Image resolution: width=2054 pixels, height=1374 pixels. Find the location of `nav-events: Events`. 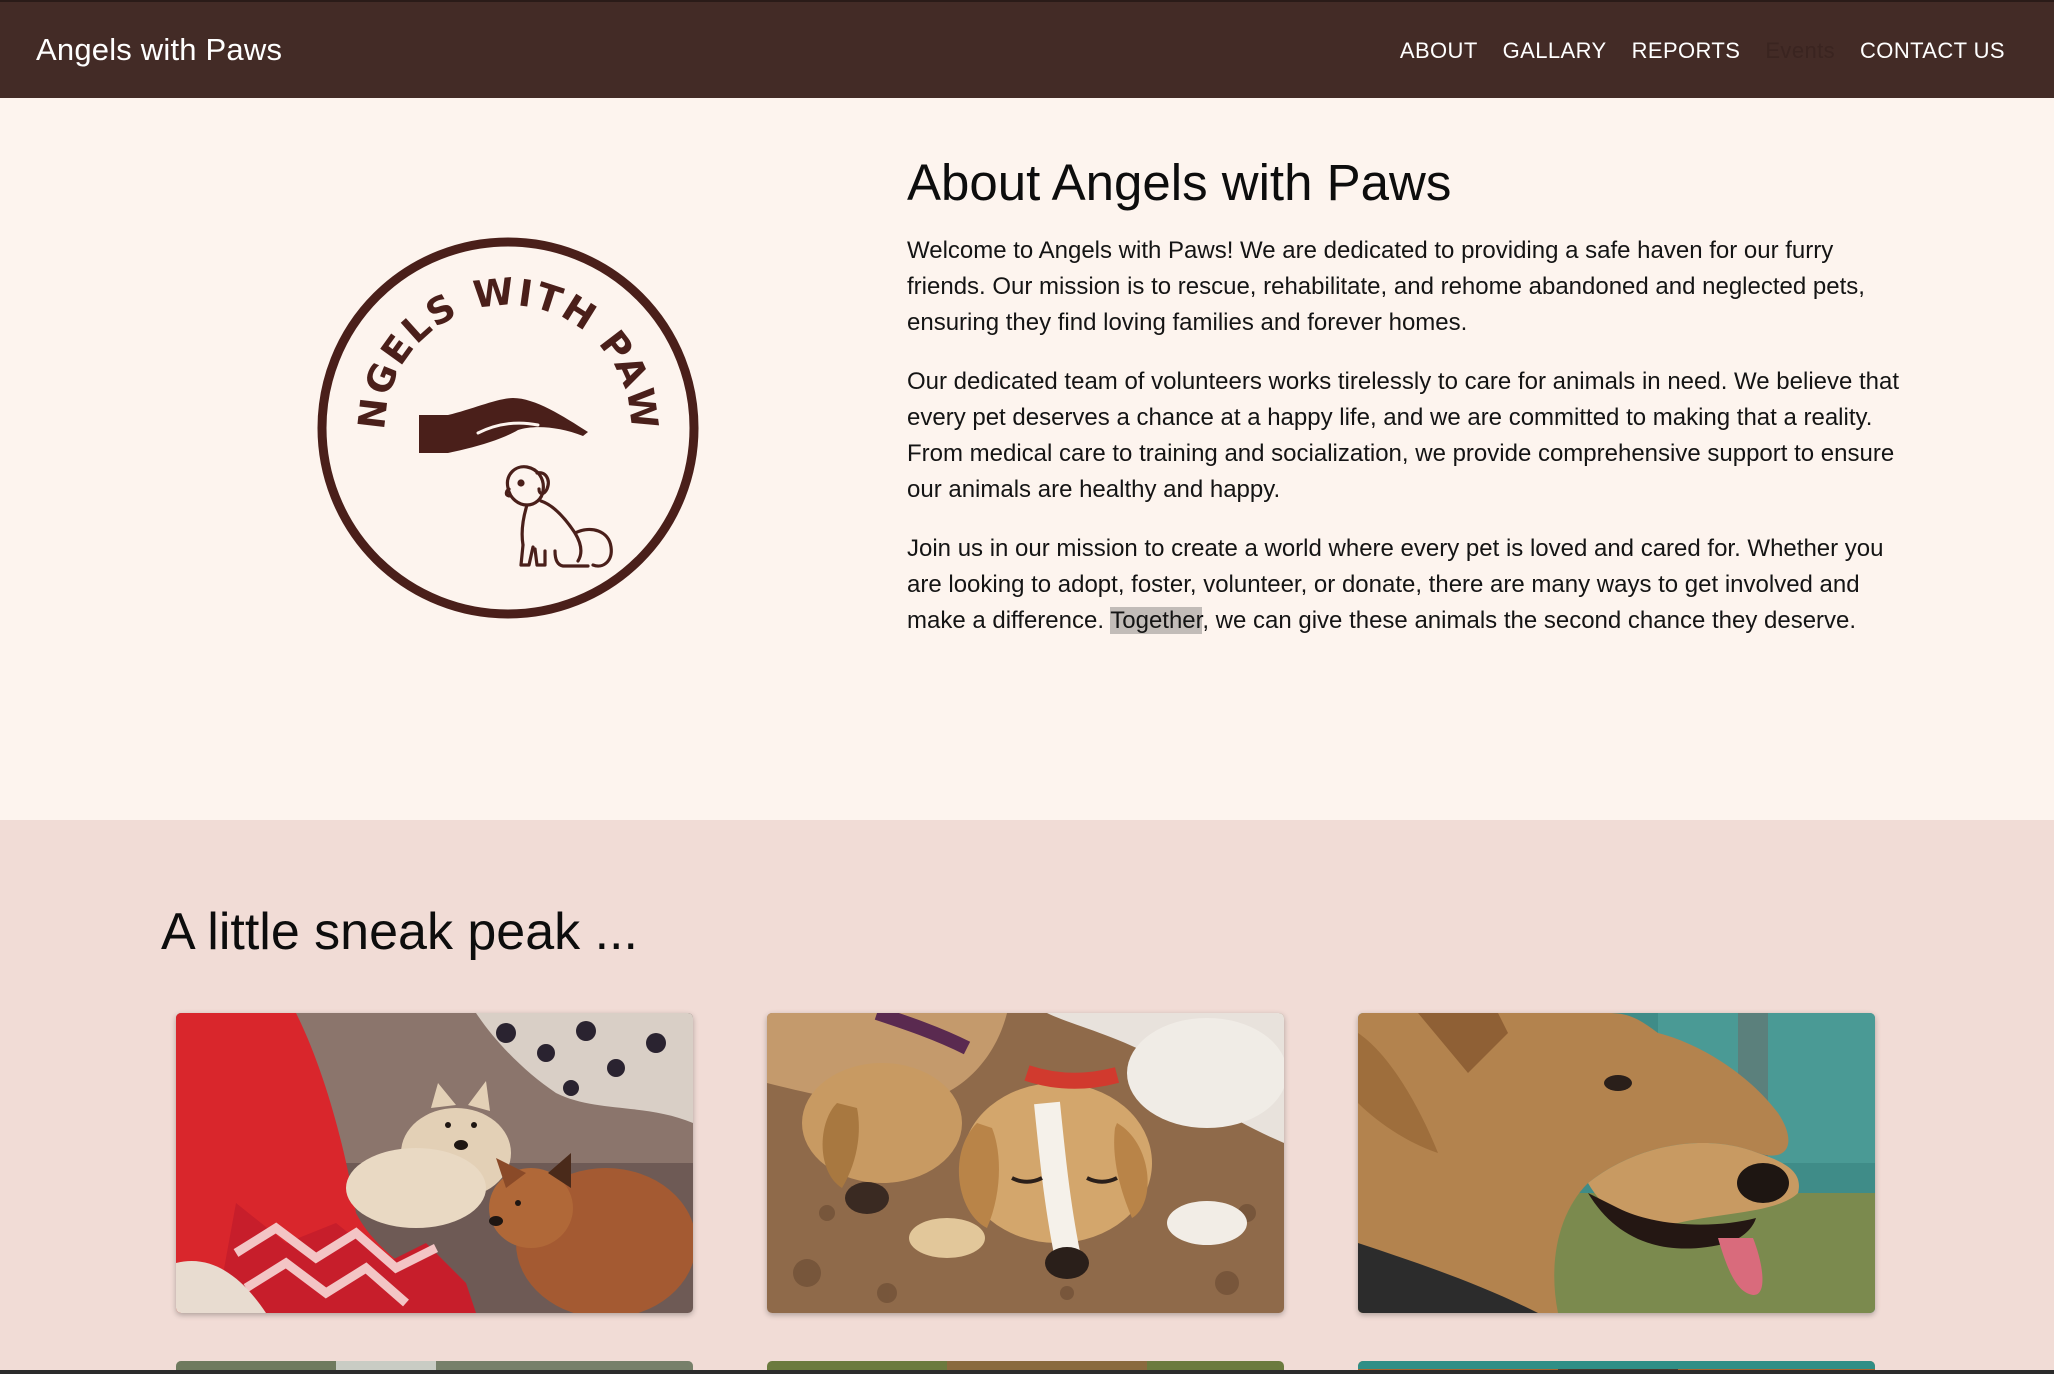

nav-events: Events is located at coordinates (1800, 51).